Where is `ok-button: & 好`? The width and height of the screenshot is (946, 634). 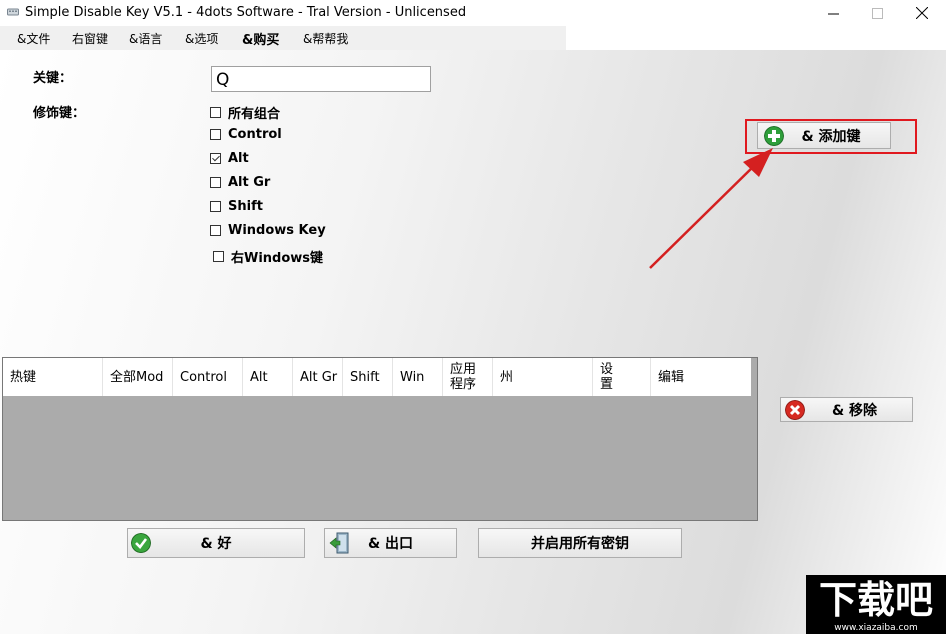 ok-button: & 好 is located at coordinates (216, 543).